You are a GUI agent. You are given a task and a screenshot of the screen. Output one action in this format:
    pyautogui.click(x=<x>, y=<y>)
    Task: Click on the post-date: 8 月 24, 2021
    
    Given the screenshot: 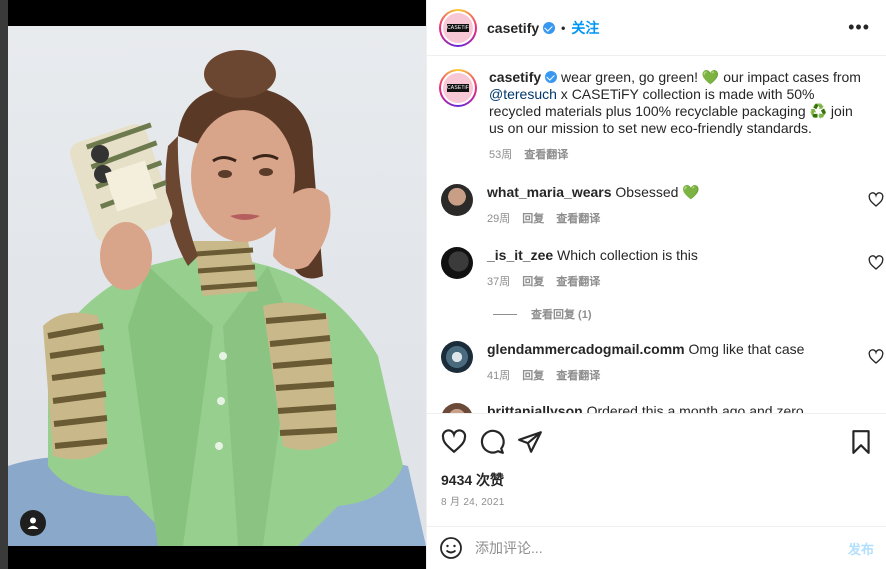 What is the action you would take?
    pyautogui.click(x=473, y=500)
    